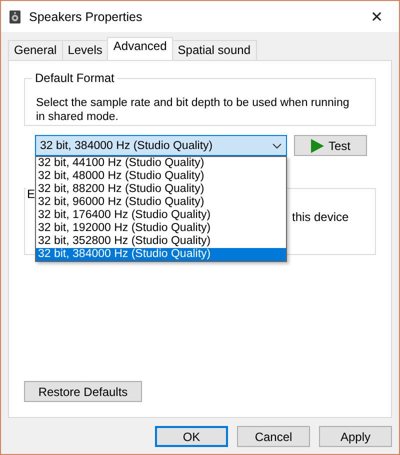 Image resolution: width=400 pixels, height=455 pixels. I want to click on tab: Advanced, so click(140, 48).